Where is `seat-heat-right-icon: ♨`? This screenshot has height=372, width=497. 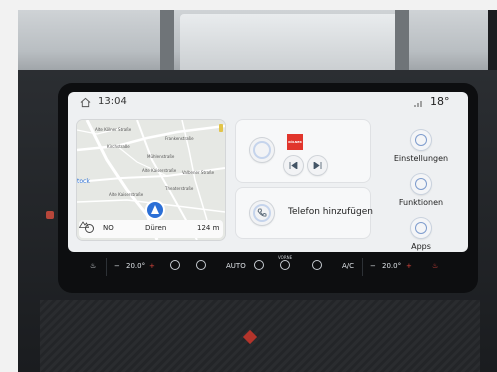
seat-heat-right-icon: ♨ is located at coordinates (435, 266).